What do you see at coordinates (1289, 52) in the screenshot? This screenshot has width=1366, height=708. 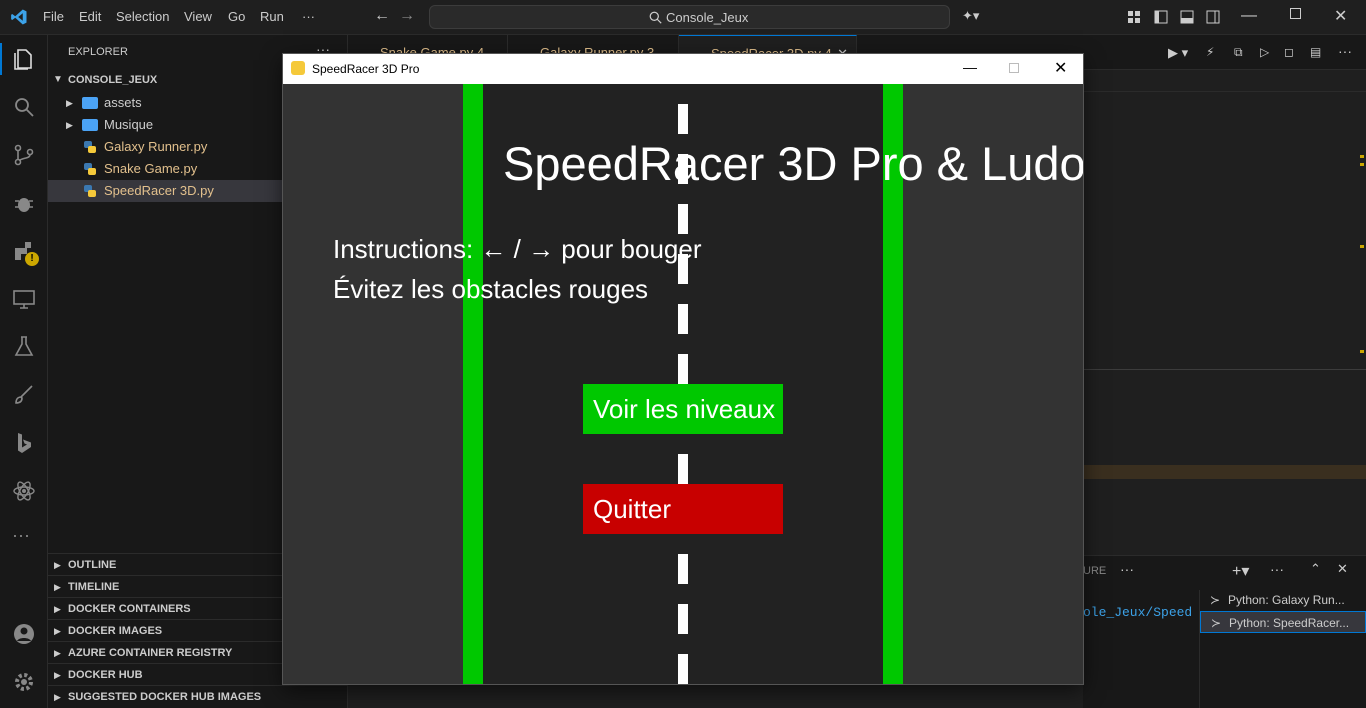 I see `php-debug-icon: ◻` at bounding box center [1289, 52].